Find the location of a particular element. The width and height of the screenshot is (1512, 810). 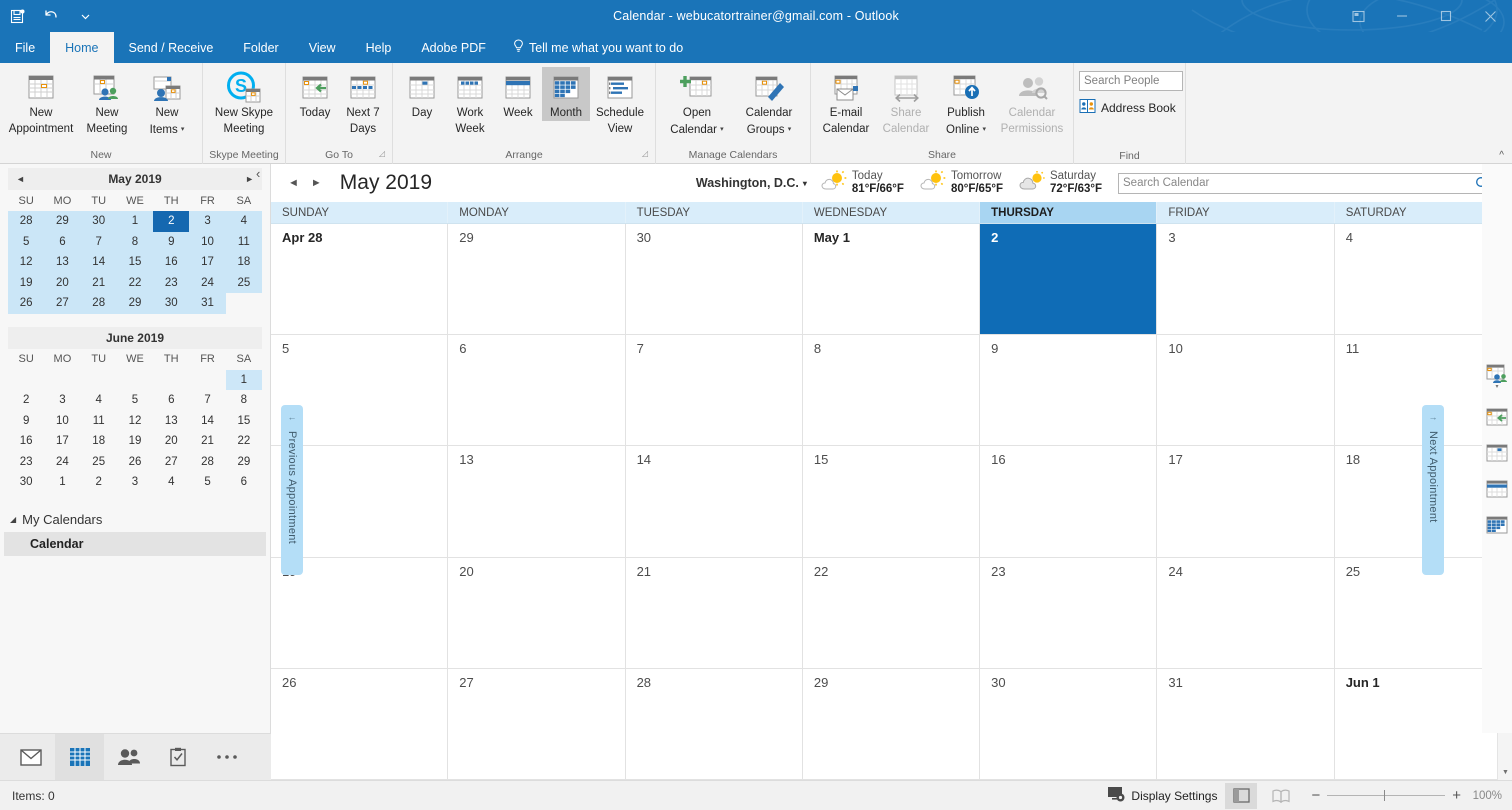

calendar-day-cell: 23 is located at coordinates (1069, 612).